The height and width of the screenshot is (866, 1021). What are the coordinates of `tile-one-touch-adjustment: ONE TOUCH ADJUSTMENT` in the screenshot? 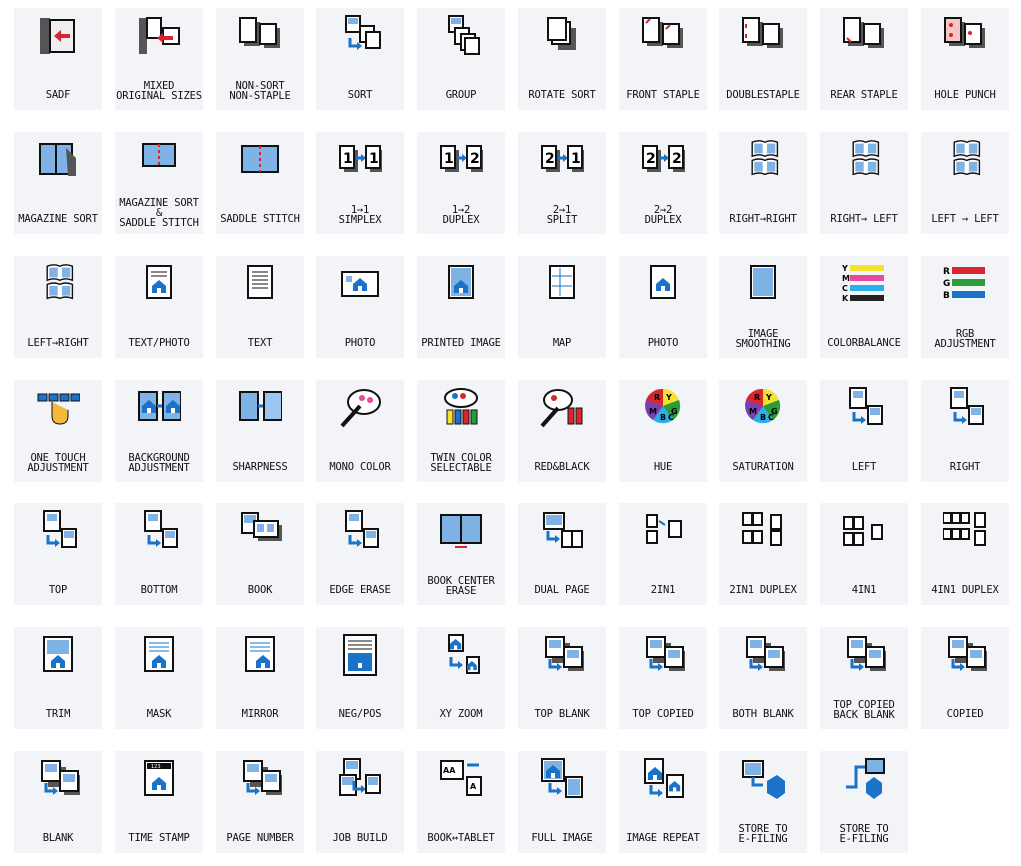 It's located at (58, 431).